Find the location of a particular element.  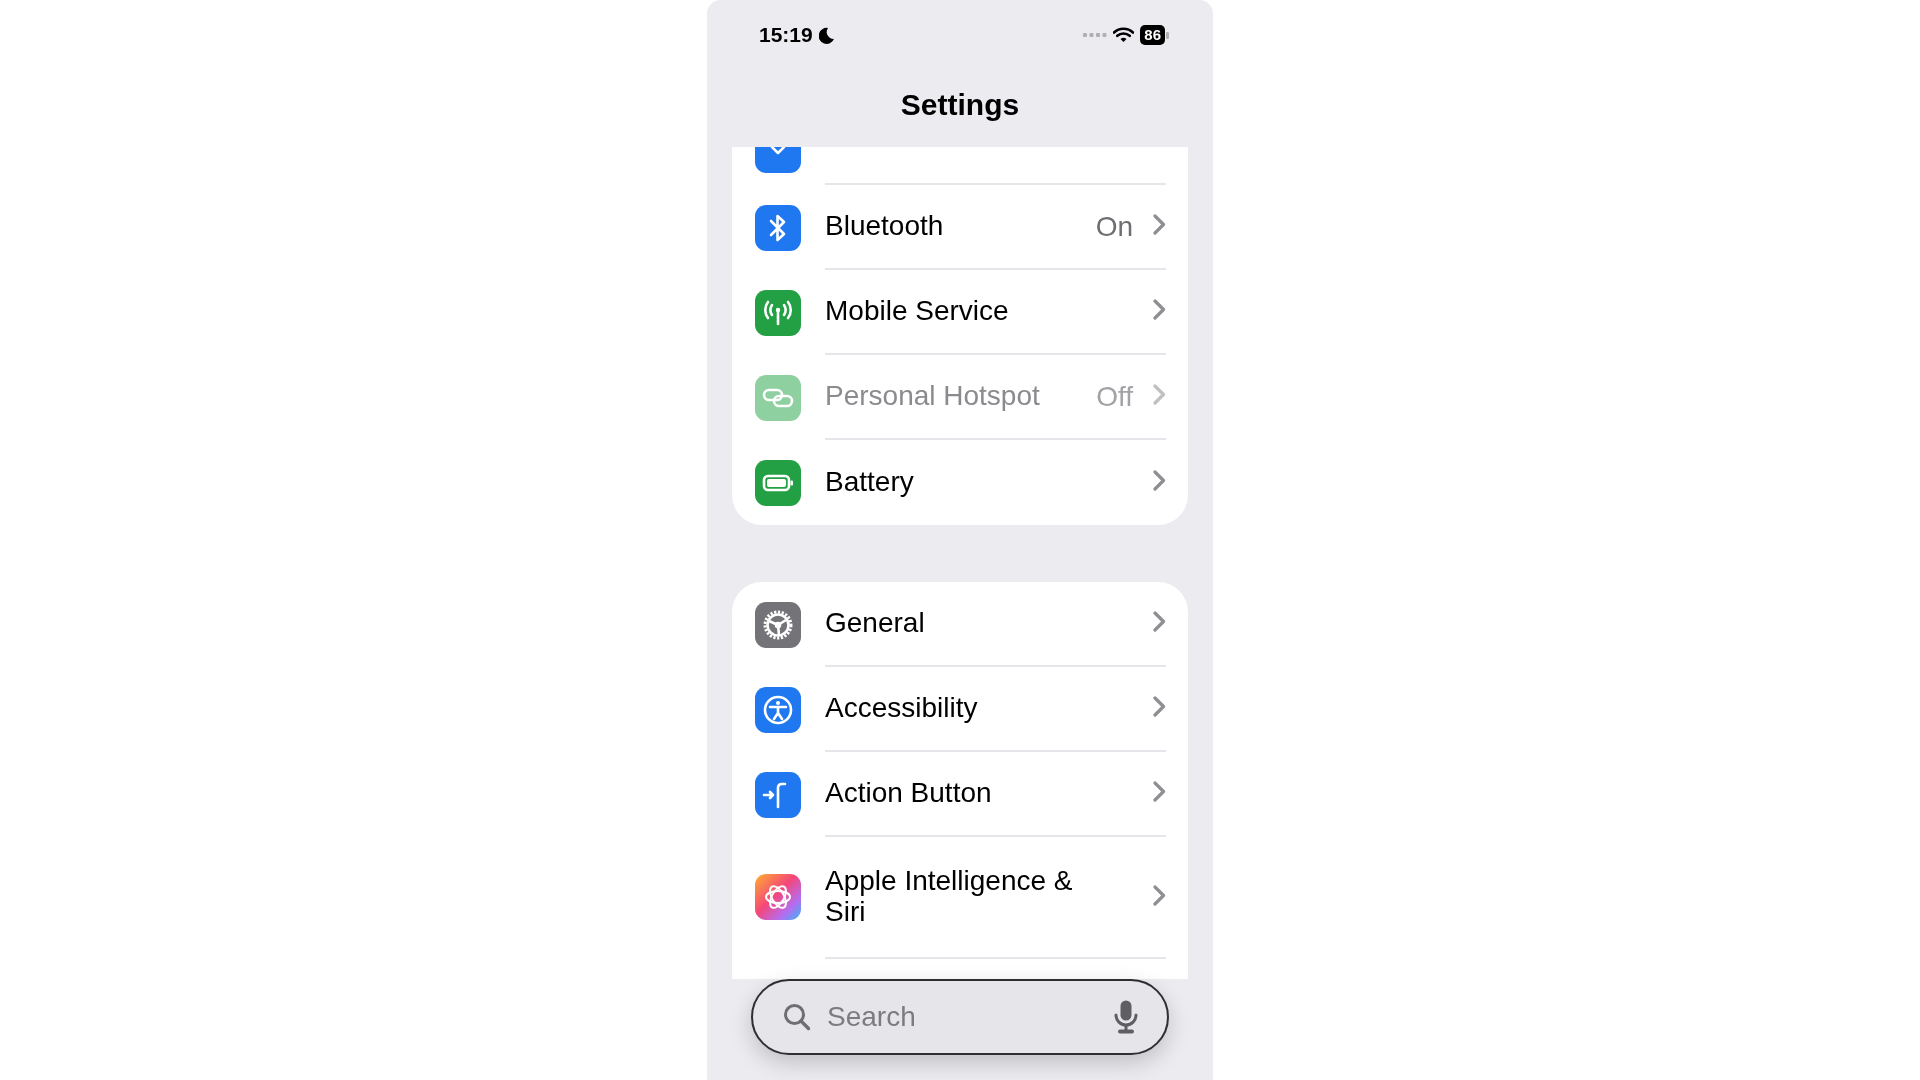

setting-label: Accessibility is located at coordinates (901, 708).